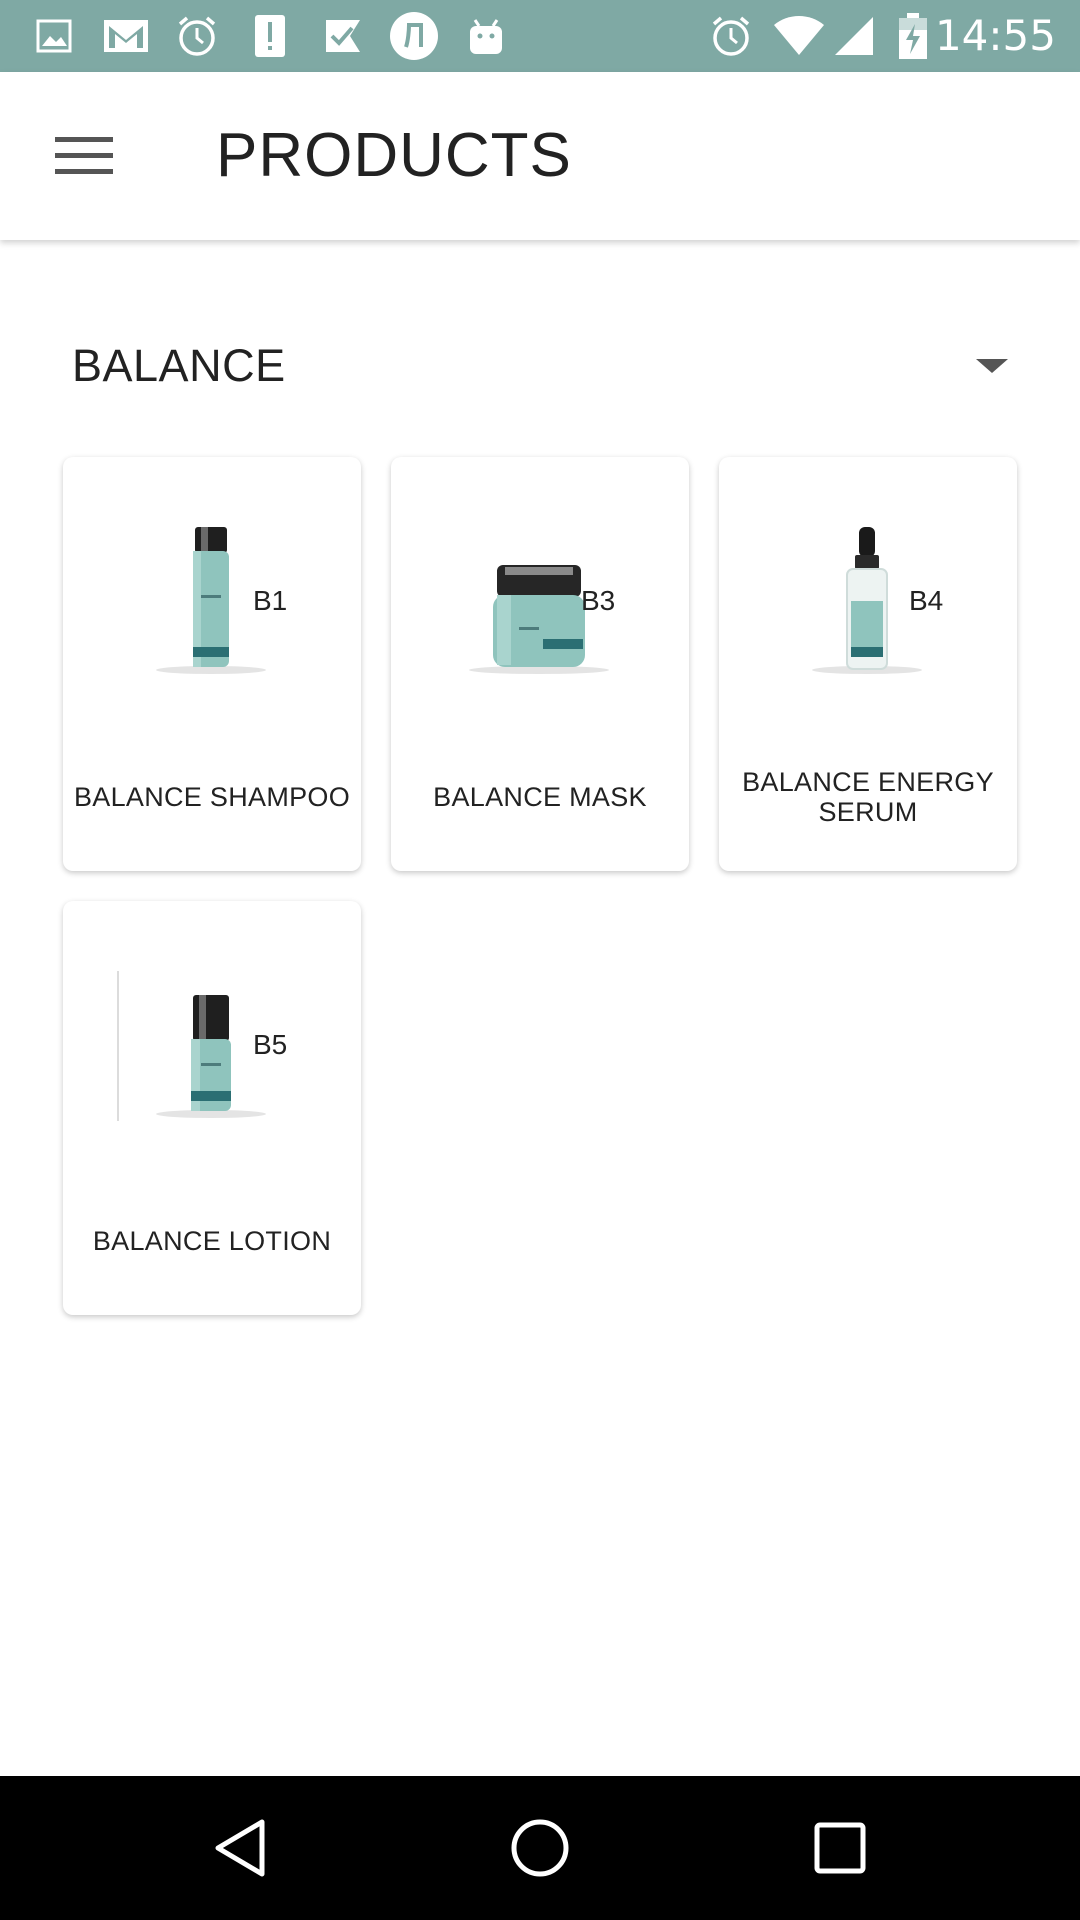 The width and height of the screenshot is (1080, 1920). Describe the element at coordinates (179, 365) in the screenshot. I see `category-label: BALANCE` at that location.